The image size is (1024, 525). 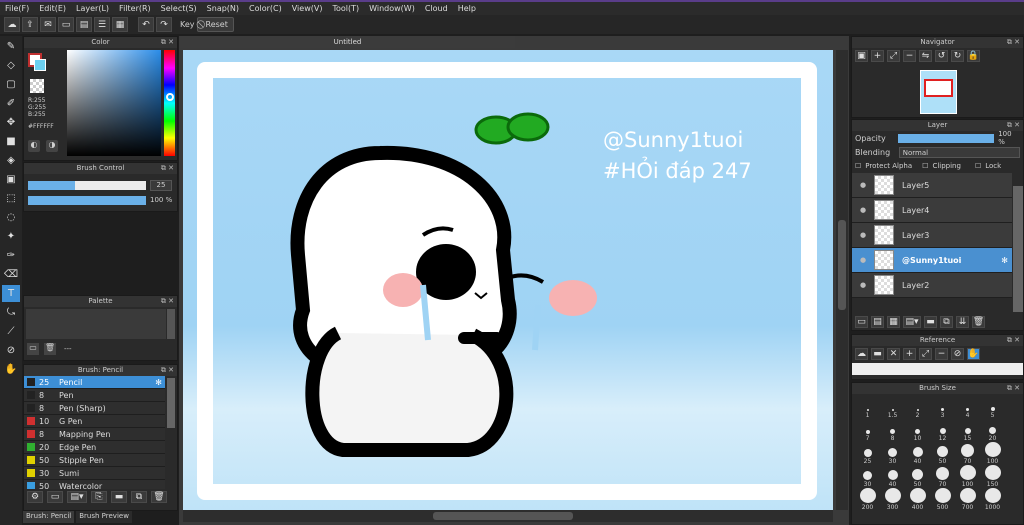 What do you see at coordinates (33, 349) in the screenshot?
I see `new-palette-icon: ▭` at bounding box center [33, 349].